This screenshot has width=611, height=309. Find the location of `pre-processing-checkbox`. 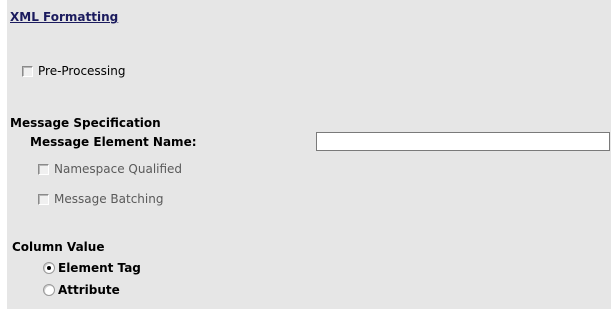

pre-processing-checkbox is located at coordinates (27, 71).